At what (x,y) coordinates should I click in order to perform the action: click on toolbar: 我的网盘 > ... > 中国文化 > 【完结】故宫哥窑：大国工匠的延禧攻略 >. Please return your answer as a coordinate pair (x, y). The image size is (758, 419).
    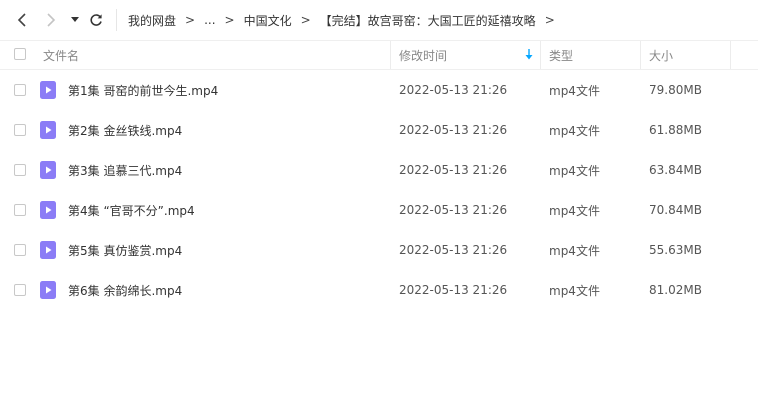
    Looking at the image, I should click on (379, 20).